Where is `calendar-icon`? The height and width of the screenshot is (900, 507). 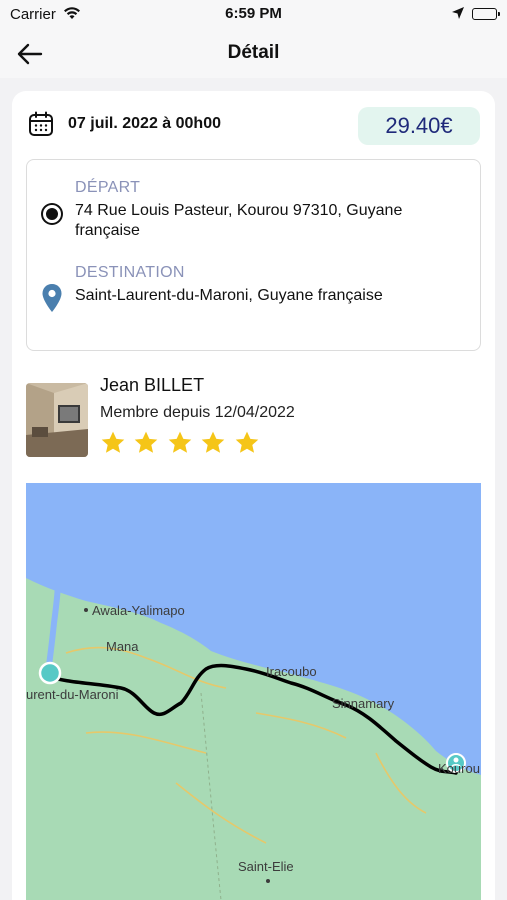
calendar-icon is located at coordinates (41, 124).